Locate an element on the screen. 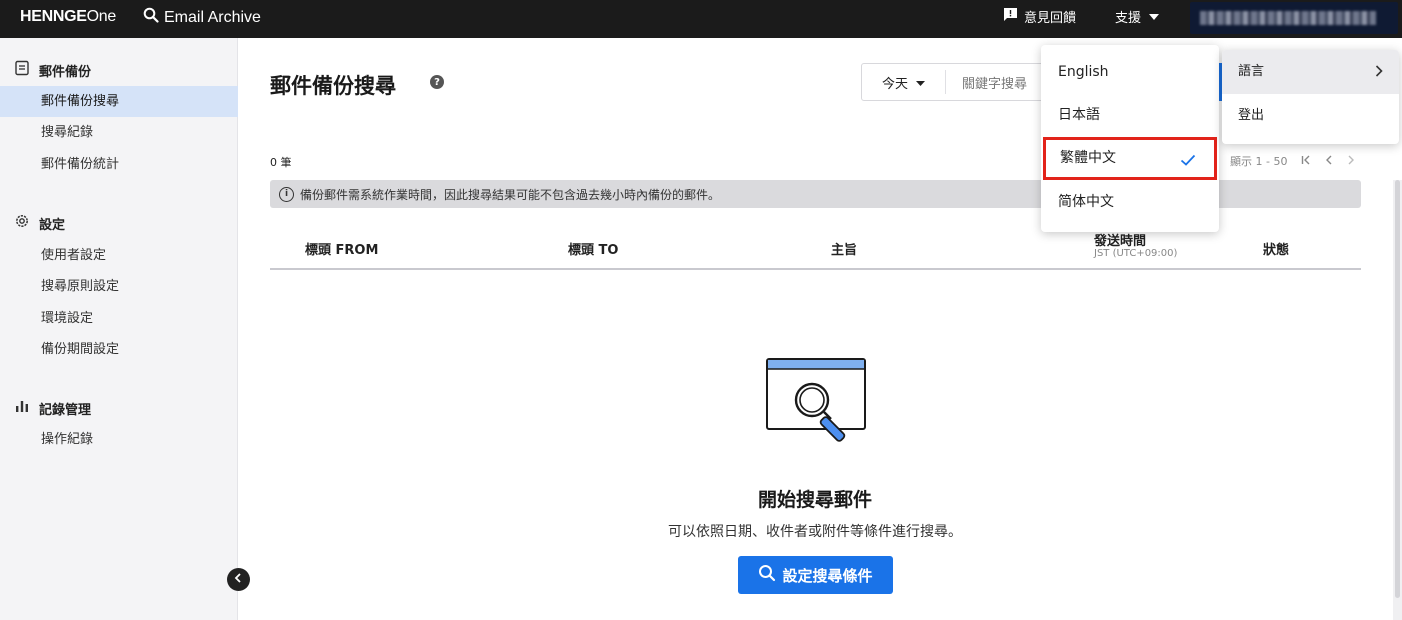 The width and height of the screenshot is (1402, 620). support-menu-button: 支援 is located at coordinates (1137, 16).